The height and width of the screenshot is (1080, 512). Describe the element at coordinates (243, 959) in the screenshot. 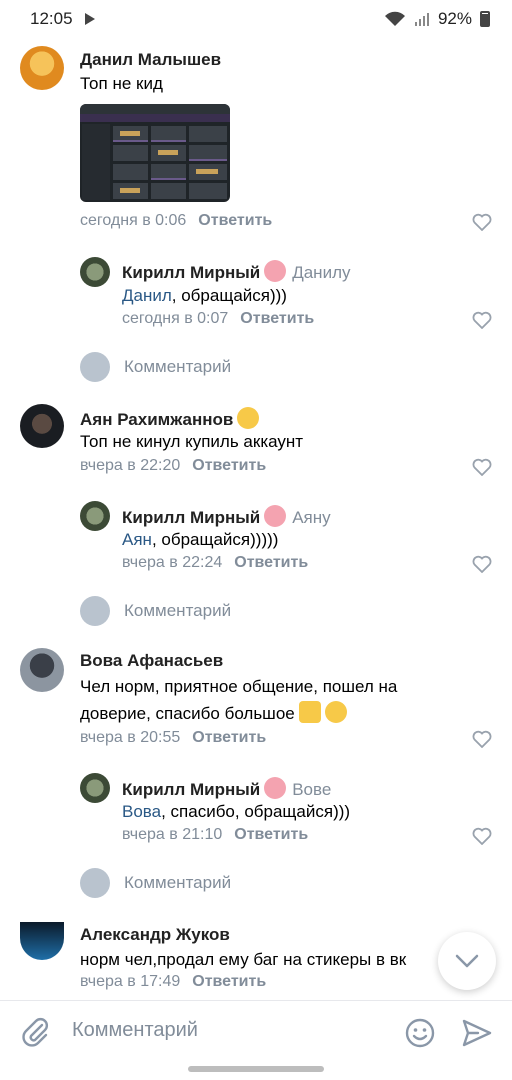

I see `comment-text: норм чел,продал ему баг на стикеры в вк` at that location.